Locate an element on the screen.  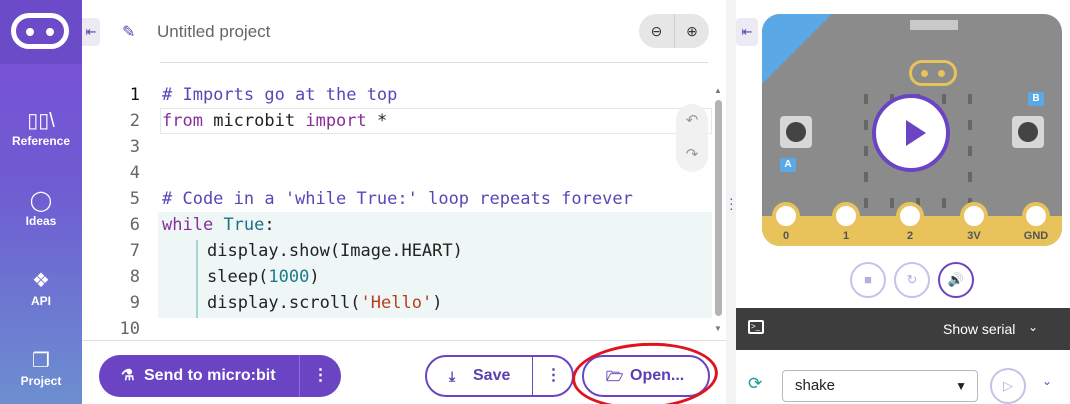
nav-item-ideas: ◯ Ideas is located at coordinates (41, 218).